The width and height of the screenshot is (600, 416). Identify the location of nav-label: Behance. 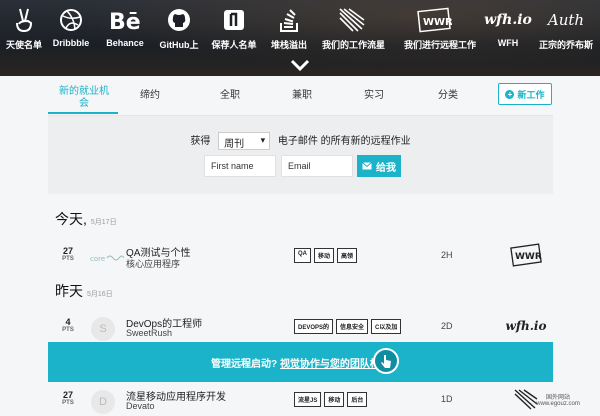
(125, 43).